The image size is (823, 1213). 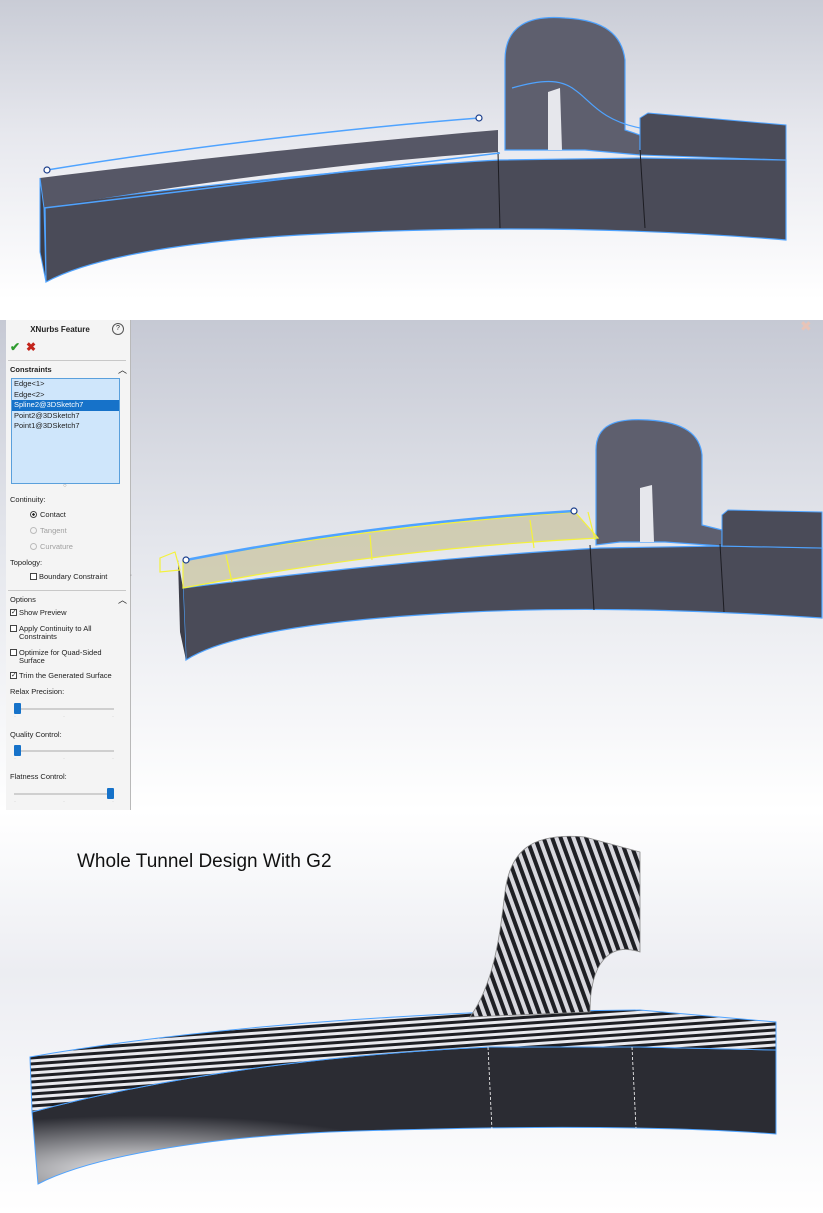 I want to click on optimize-quad-checkbox: Optimize for Quad-Sided Surface, so click(x=62, y=657).